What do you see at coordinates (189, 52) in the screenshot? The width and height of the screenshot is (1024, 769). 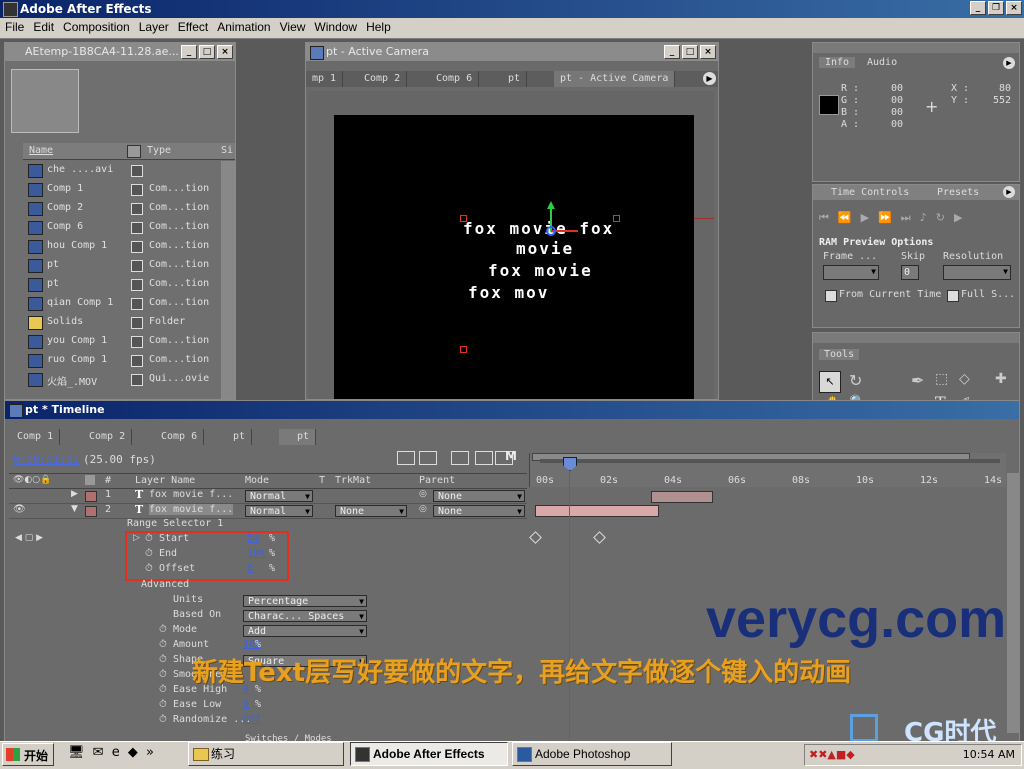 I see `project-minimize-button: _` at bounding box center [189, 52].